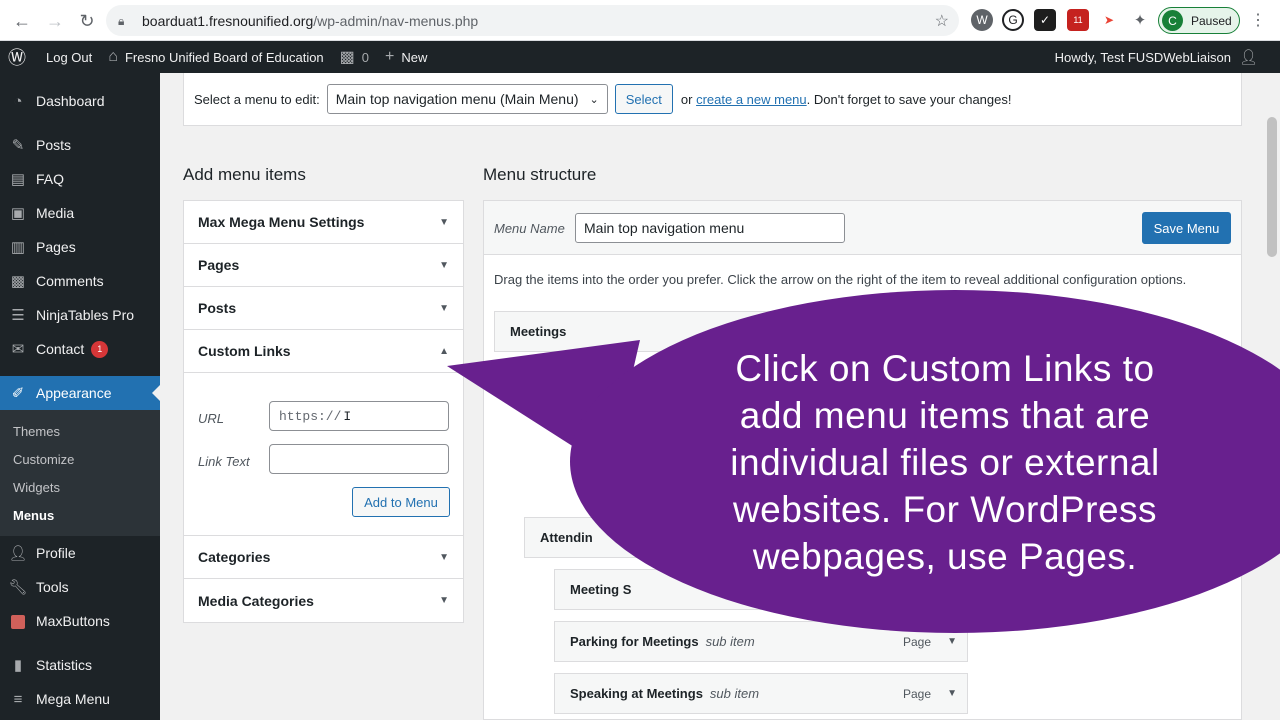  What do you see at coordinates (80, 247) in the screenshot?
I see `sidebar-item-pages: ▥ Pages` at bounding box center [80, 247].